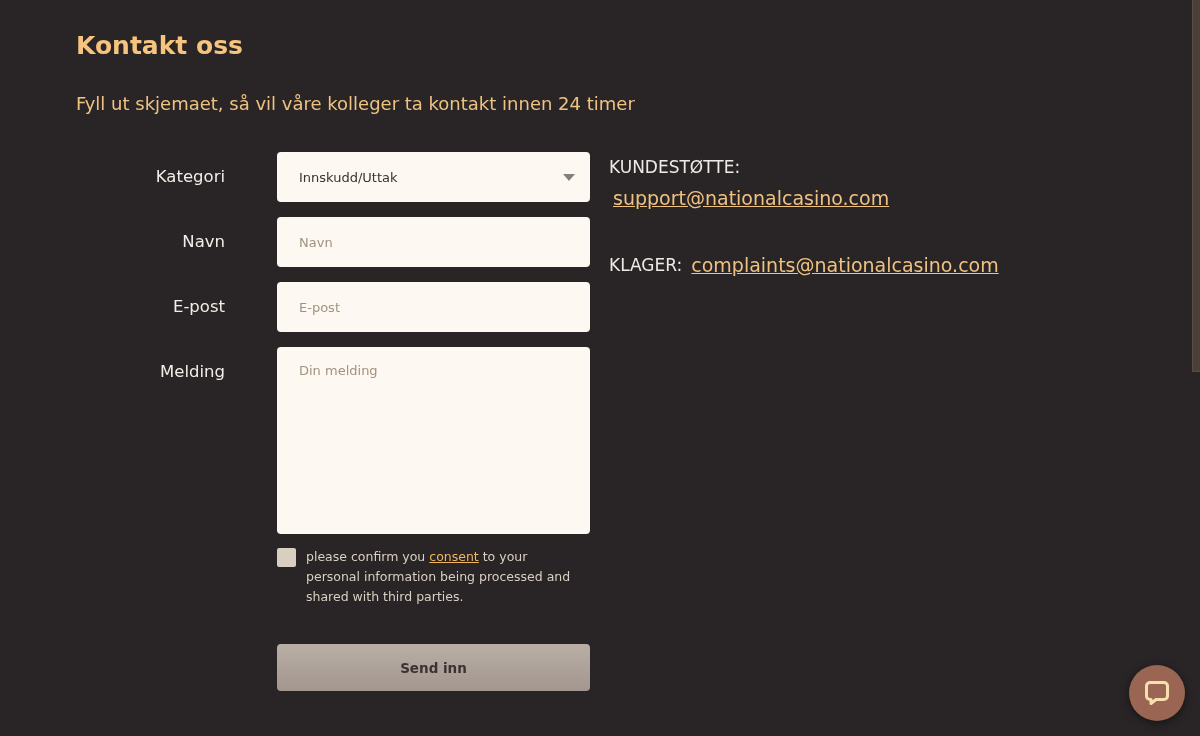  I want to click on consent-checkbox, so click(286, 557).